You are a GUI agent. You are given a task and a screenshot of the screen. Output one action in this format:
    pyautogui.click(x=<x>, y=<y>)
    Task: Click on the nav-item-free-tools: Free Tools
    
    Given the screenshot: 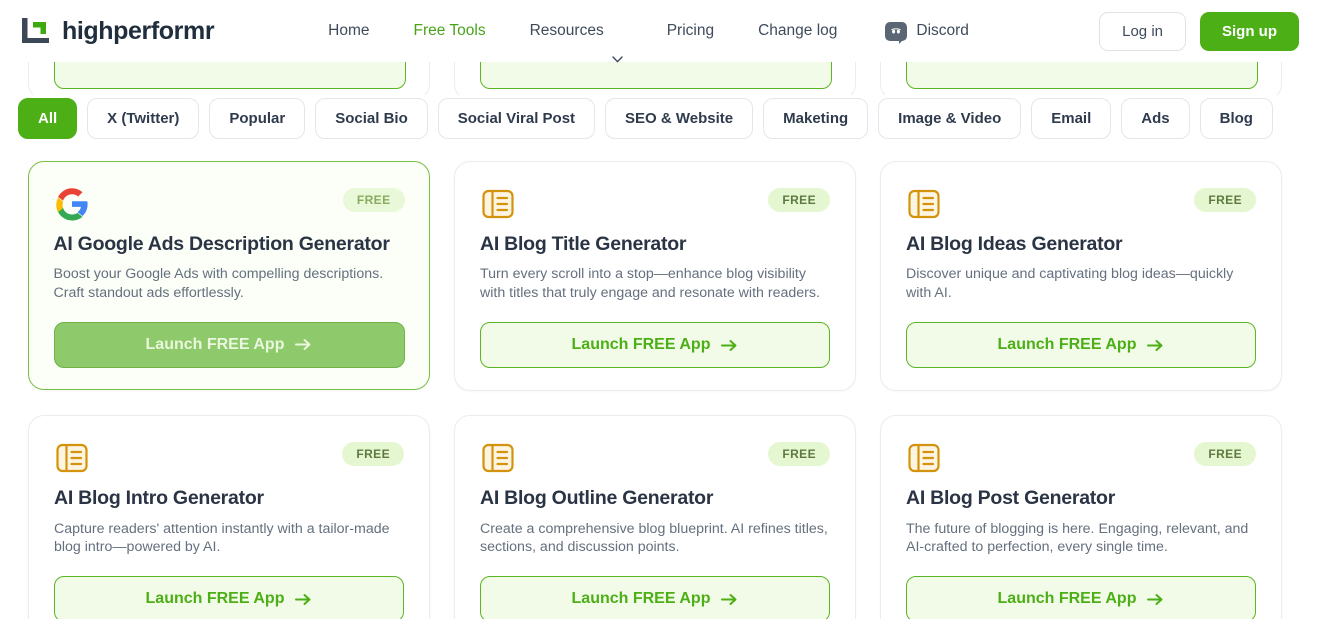 What is the action you would take?
    pyautogui.click(x=450, y=31)
    